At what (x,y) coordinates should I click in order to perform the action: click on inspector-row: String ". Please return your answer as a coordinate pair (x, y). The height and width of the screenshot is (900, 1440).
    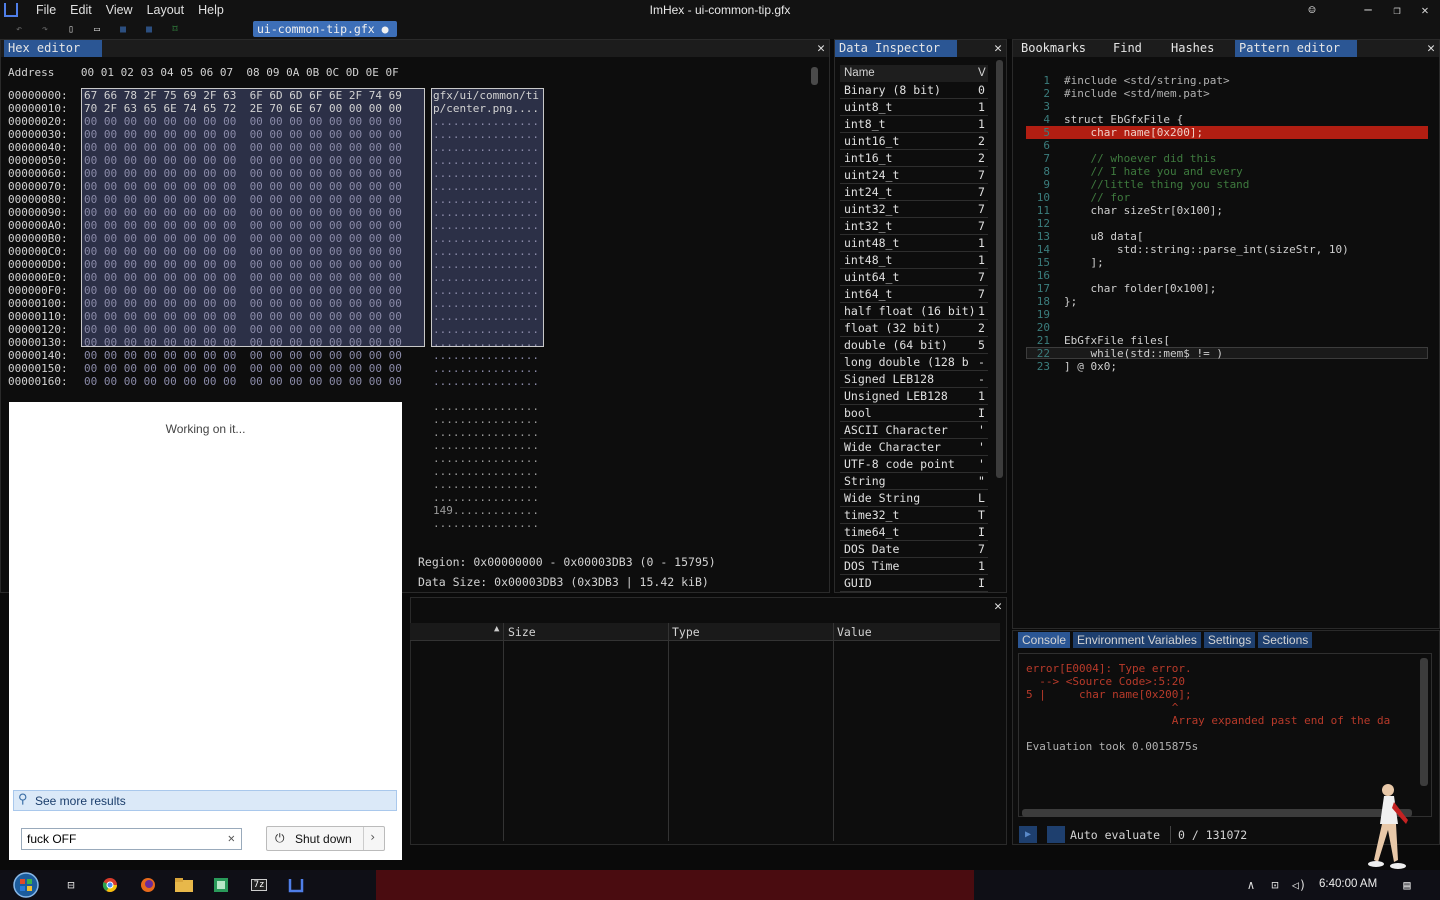
    Looking at the image, I should click on (914, 481).